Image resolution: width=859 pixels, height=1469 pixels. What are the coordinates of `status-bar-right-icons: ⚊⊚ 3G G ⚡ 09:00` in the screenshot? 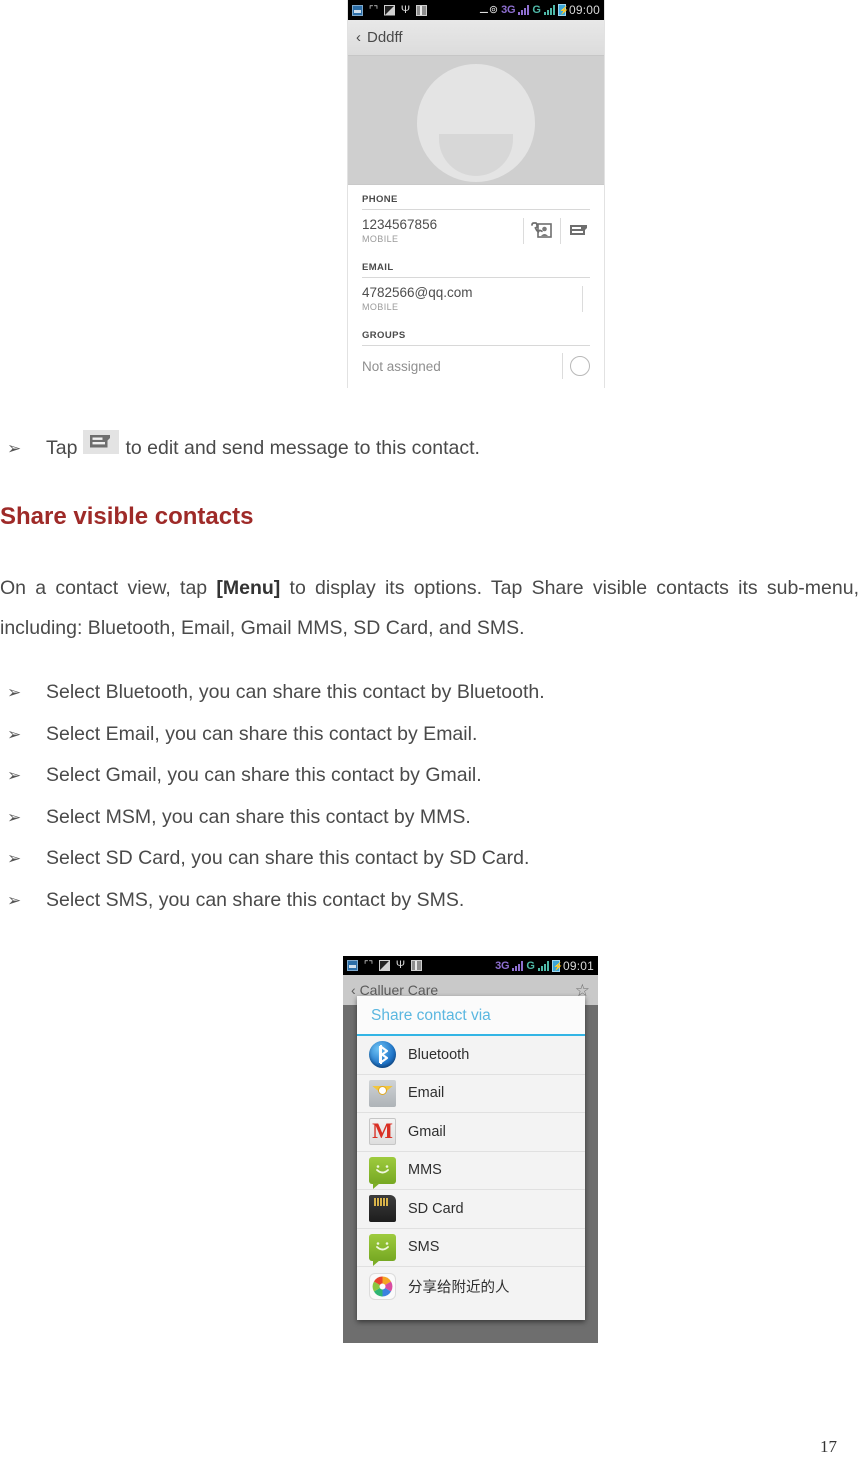 It's located at (539, 10).